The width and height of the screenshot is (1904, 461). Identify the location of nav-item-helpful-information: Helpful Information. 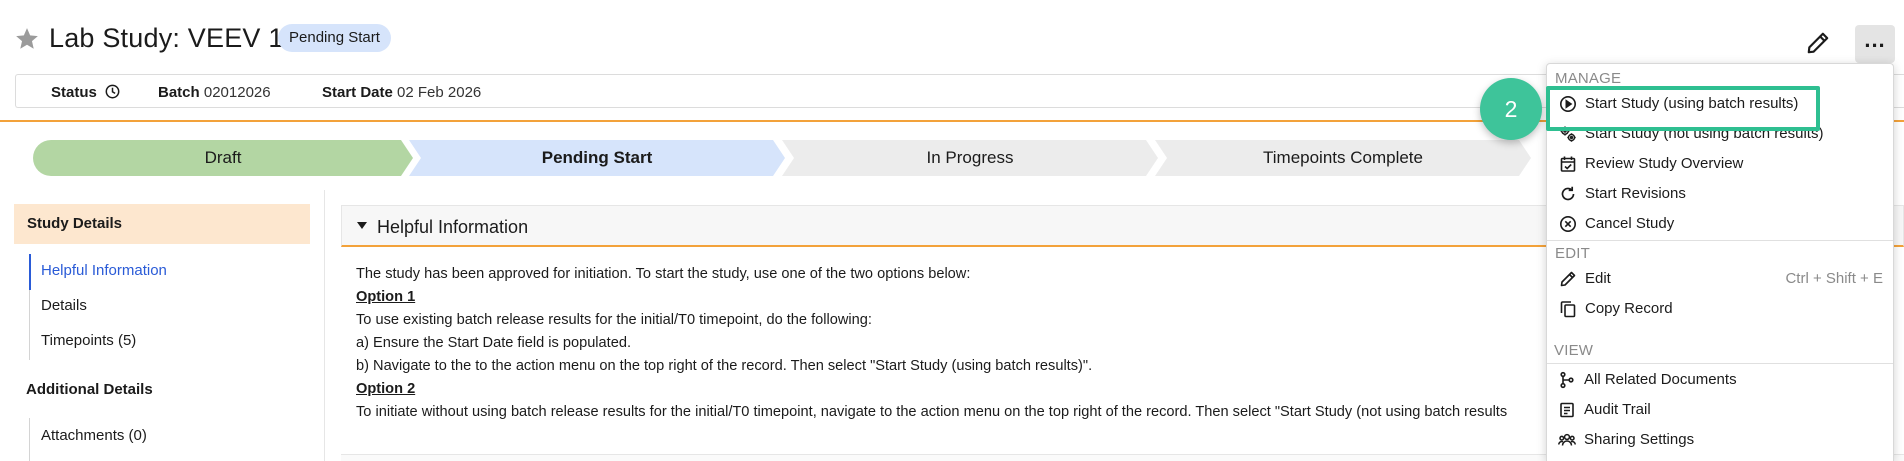
(104, 270).